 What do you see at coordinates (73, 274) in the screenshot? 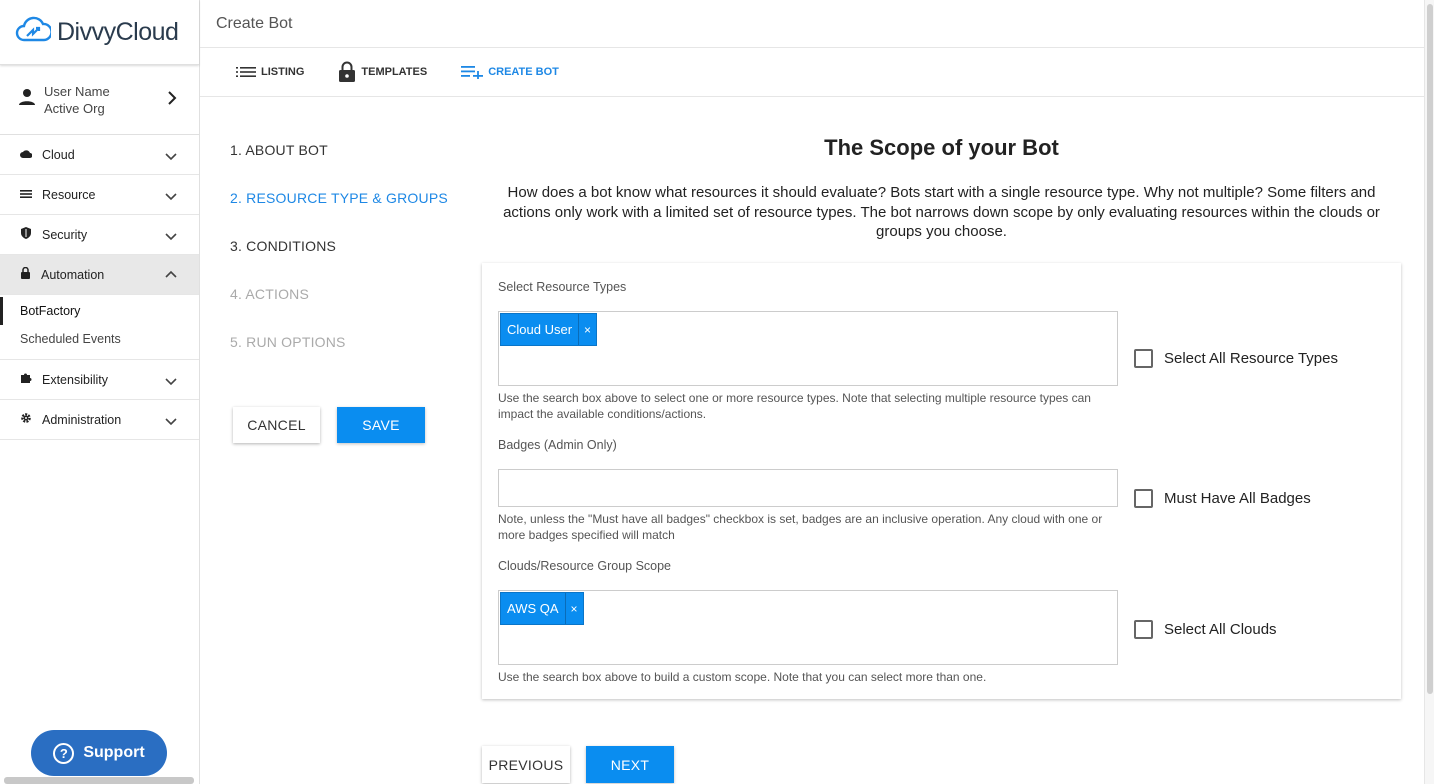
I see `nav-label: Automation` at bounding box center [73, 274].